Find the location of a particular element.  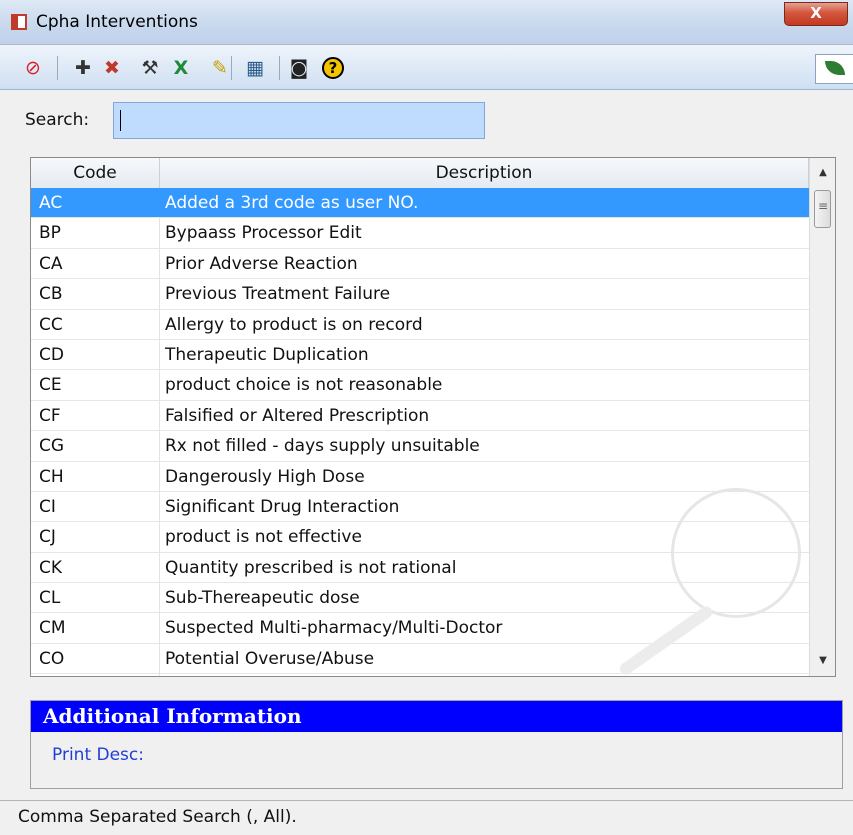

cell-code: CA is located at coordinates (51, 263).